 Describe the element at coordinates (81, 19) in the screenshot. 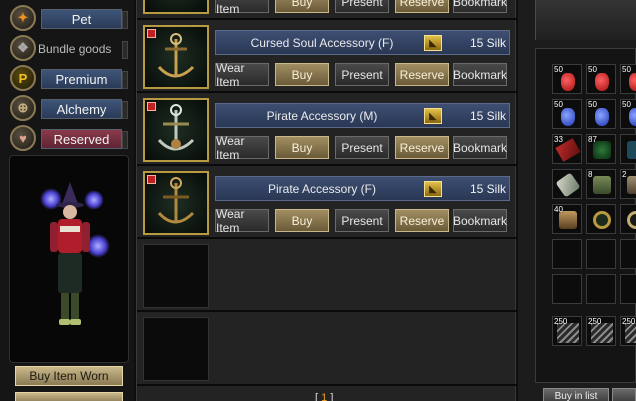

I see `category-label: Pet` at that location.